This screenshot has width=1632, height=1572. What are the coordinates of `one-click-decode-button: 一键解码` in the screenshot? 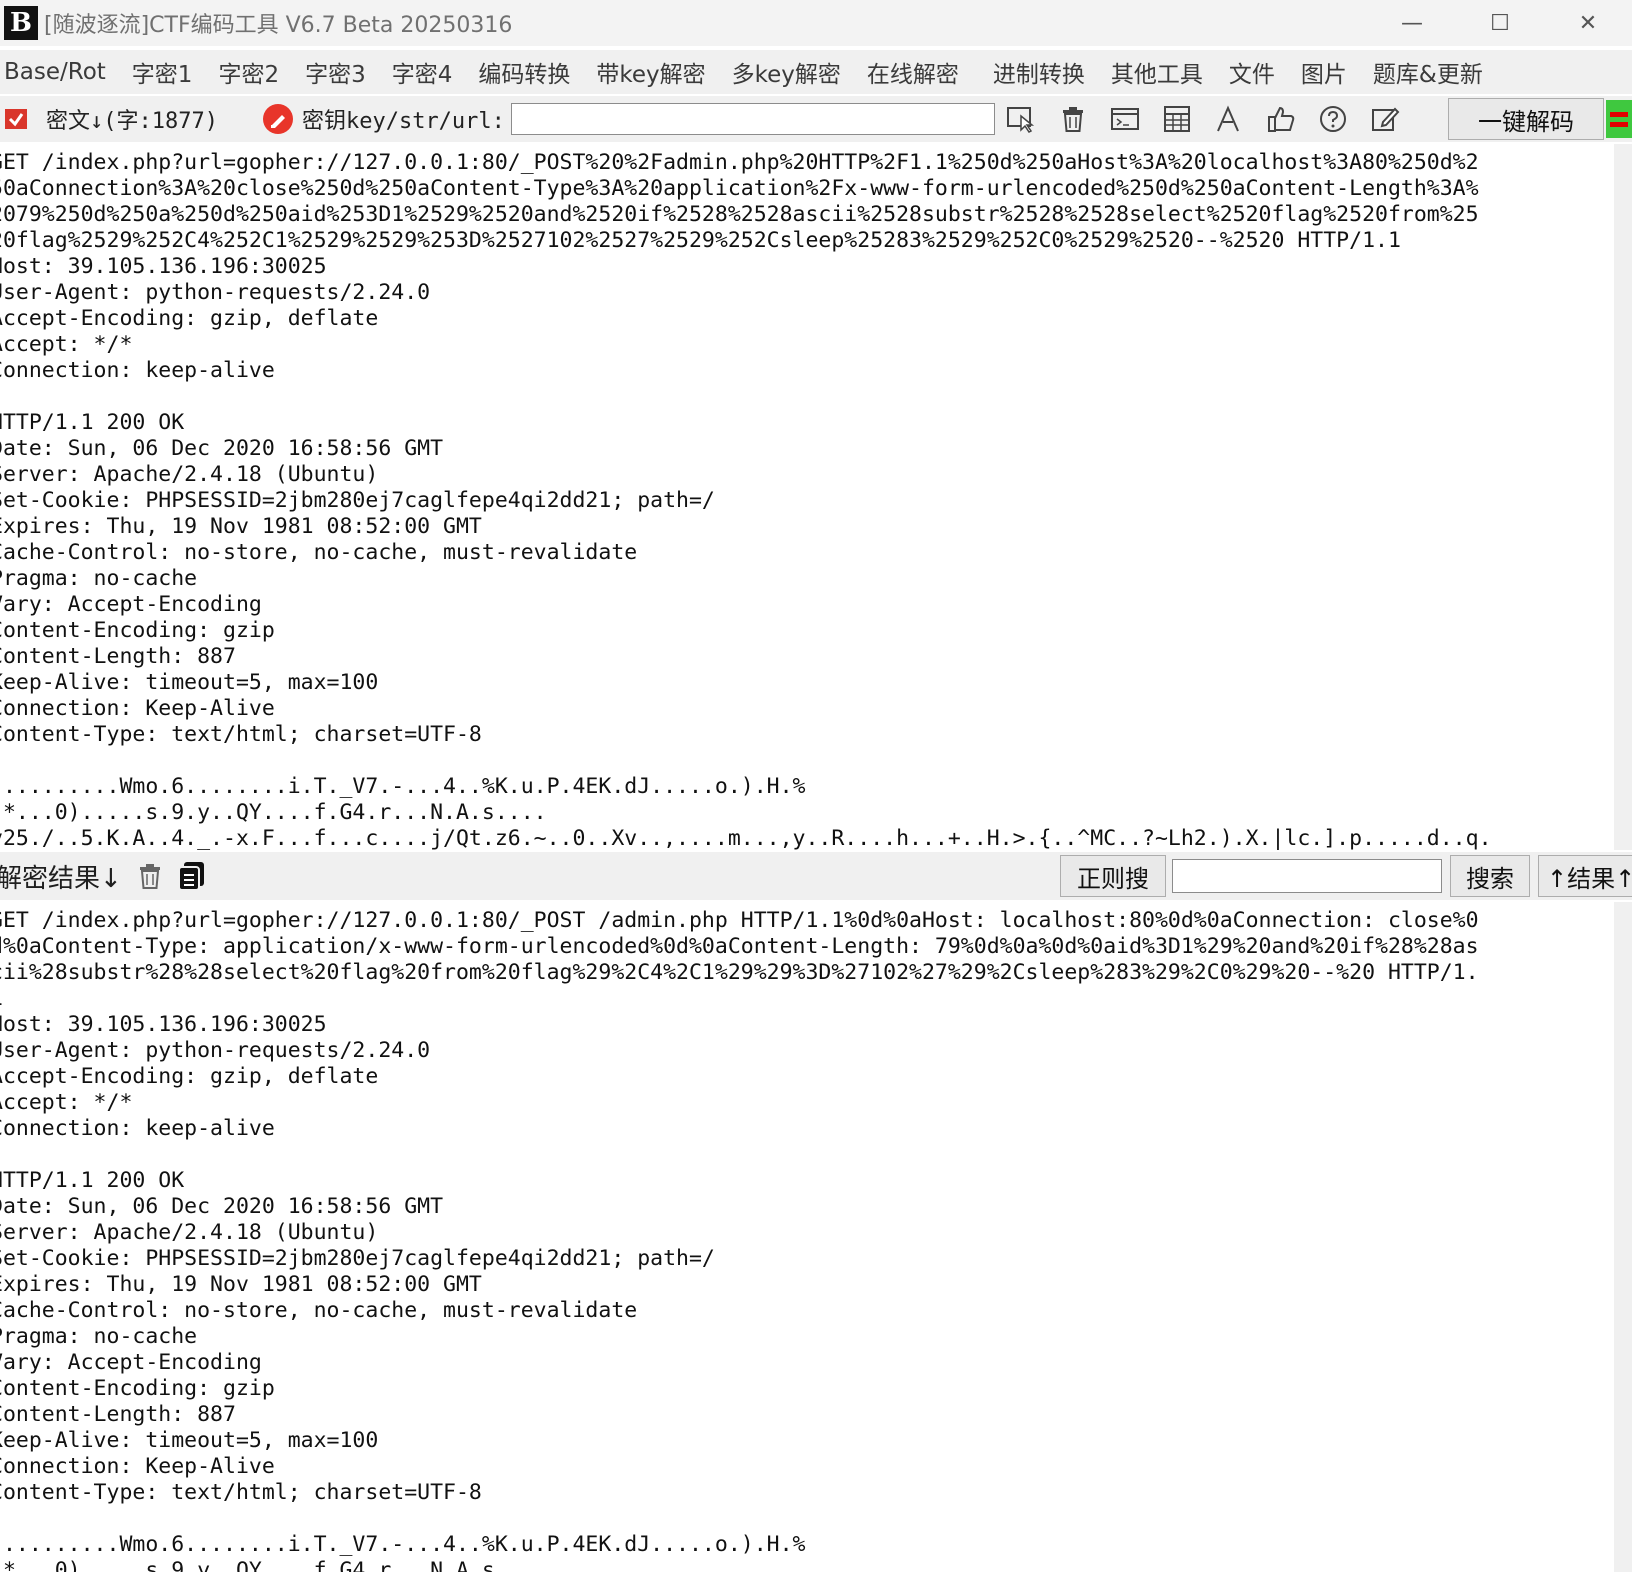 It's located at (1526, 119).